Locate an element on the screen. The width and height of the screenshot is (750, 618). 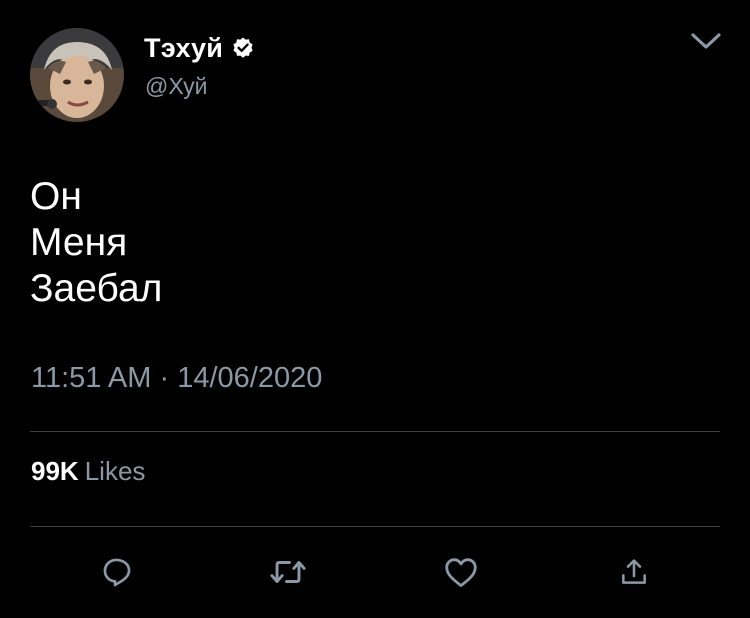
reply-button is located at coordinates (117, 572).